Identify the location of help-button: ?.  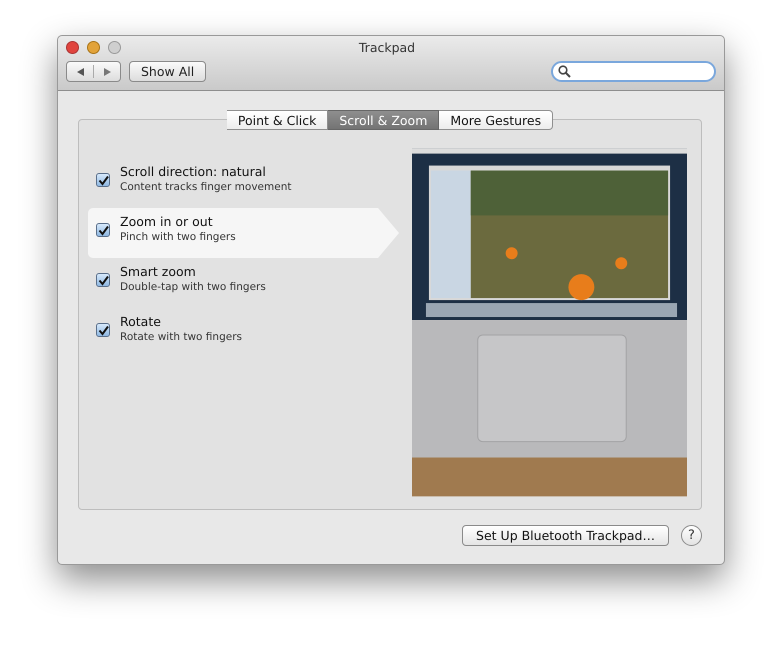
(691, 535).